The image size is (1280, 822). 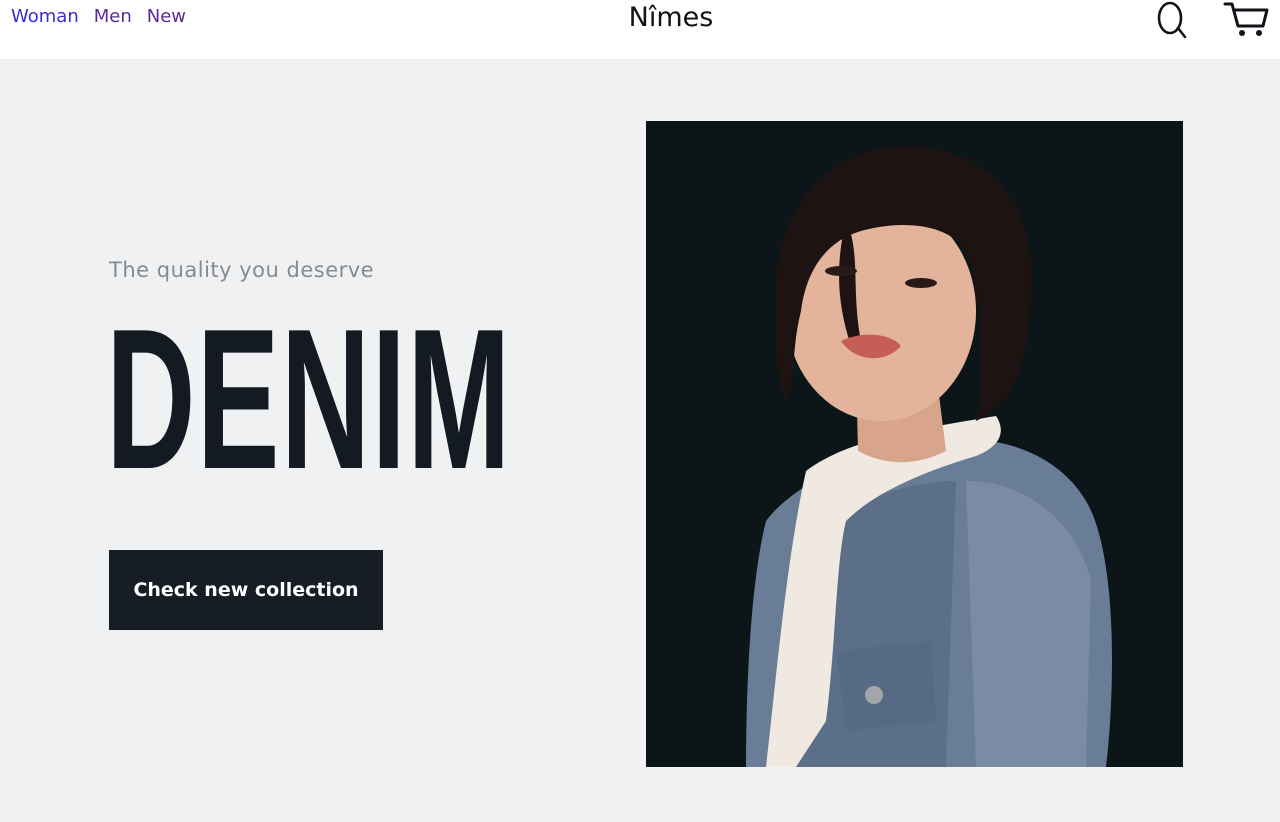 I want to click on search-icon, so click(x=1172, y=20).